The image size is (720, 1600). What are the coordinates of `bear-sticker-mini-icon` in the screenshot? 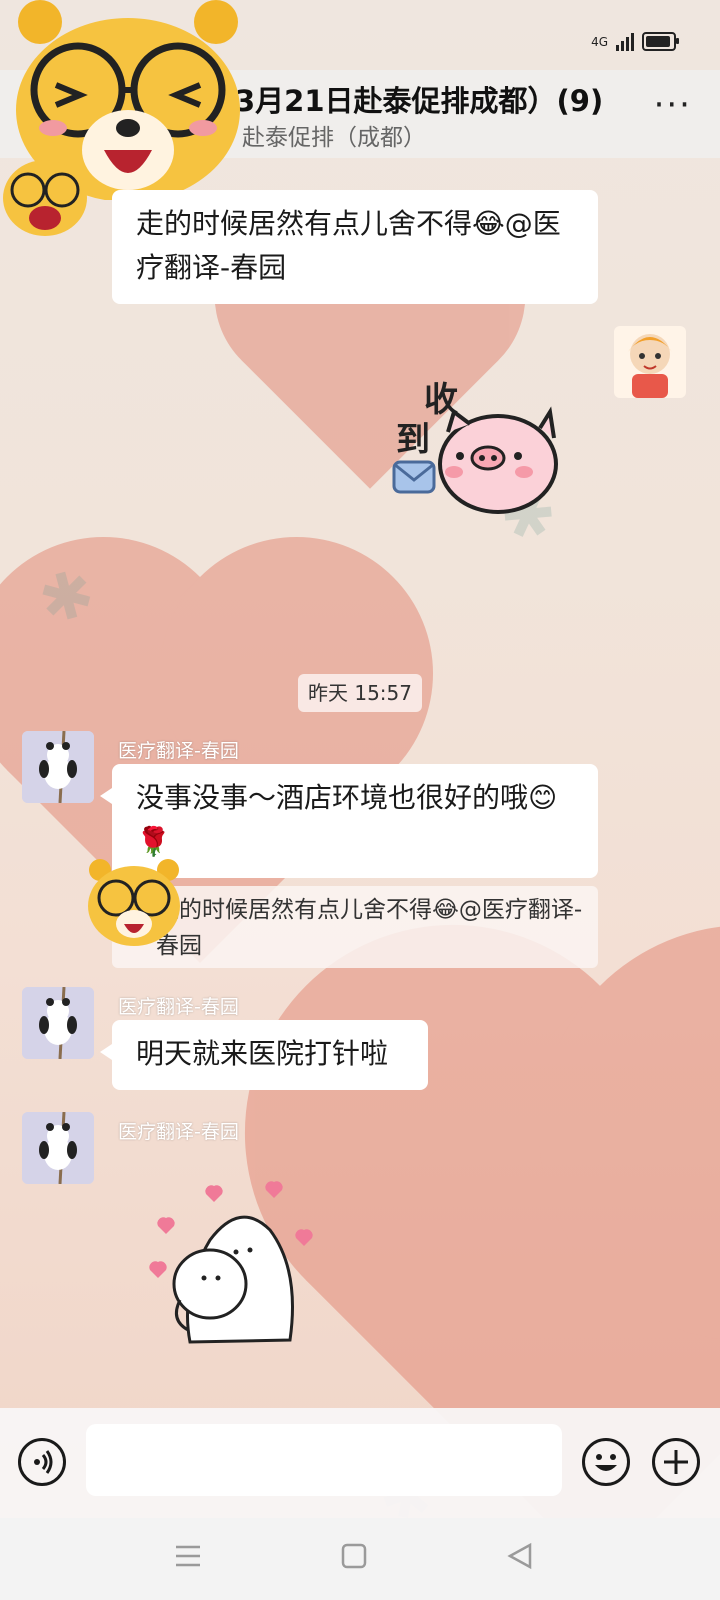 It's located at (134, 902).